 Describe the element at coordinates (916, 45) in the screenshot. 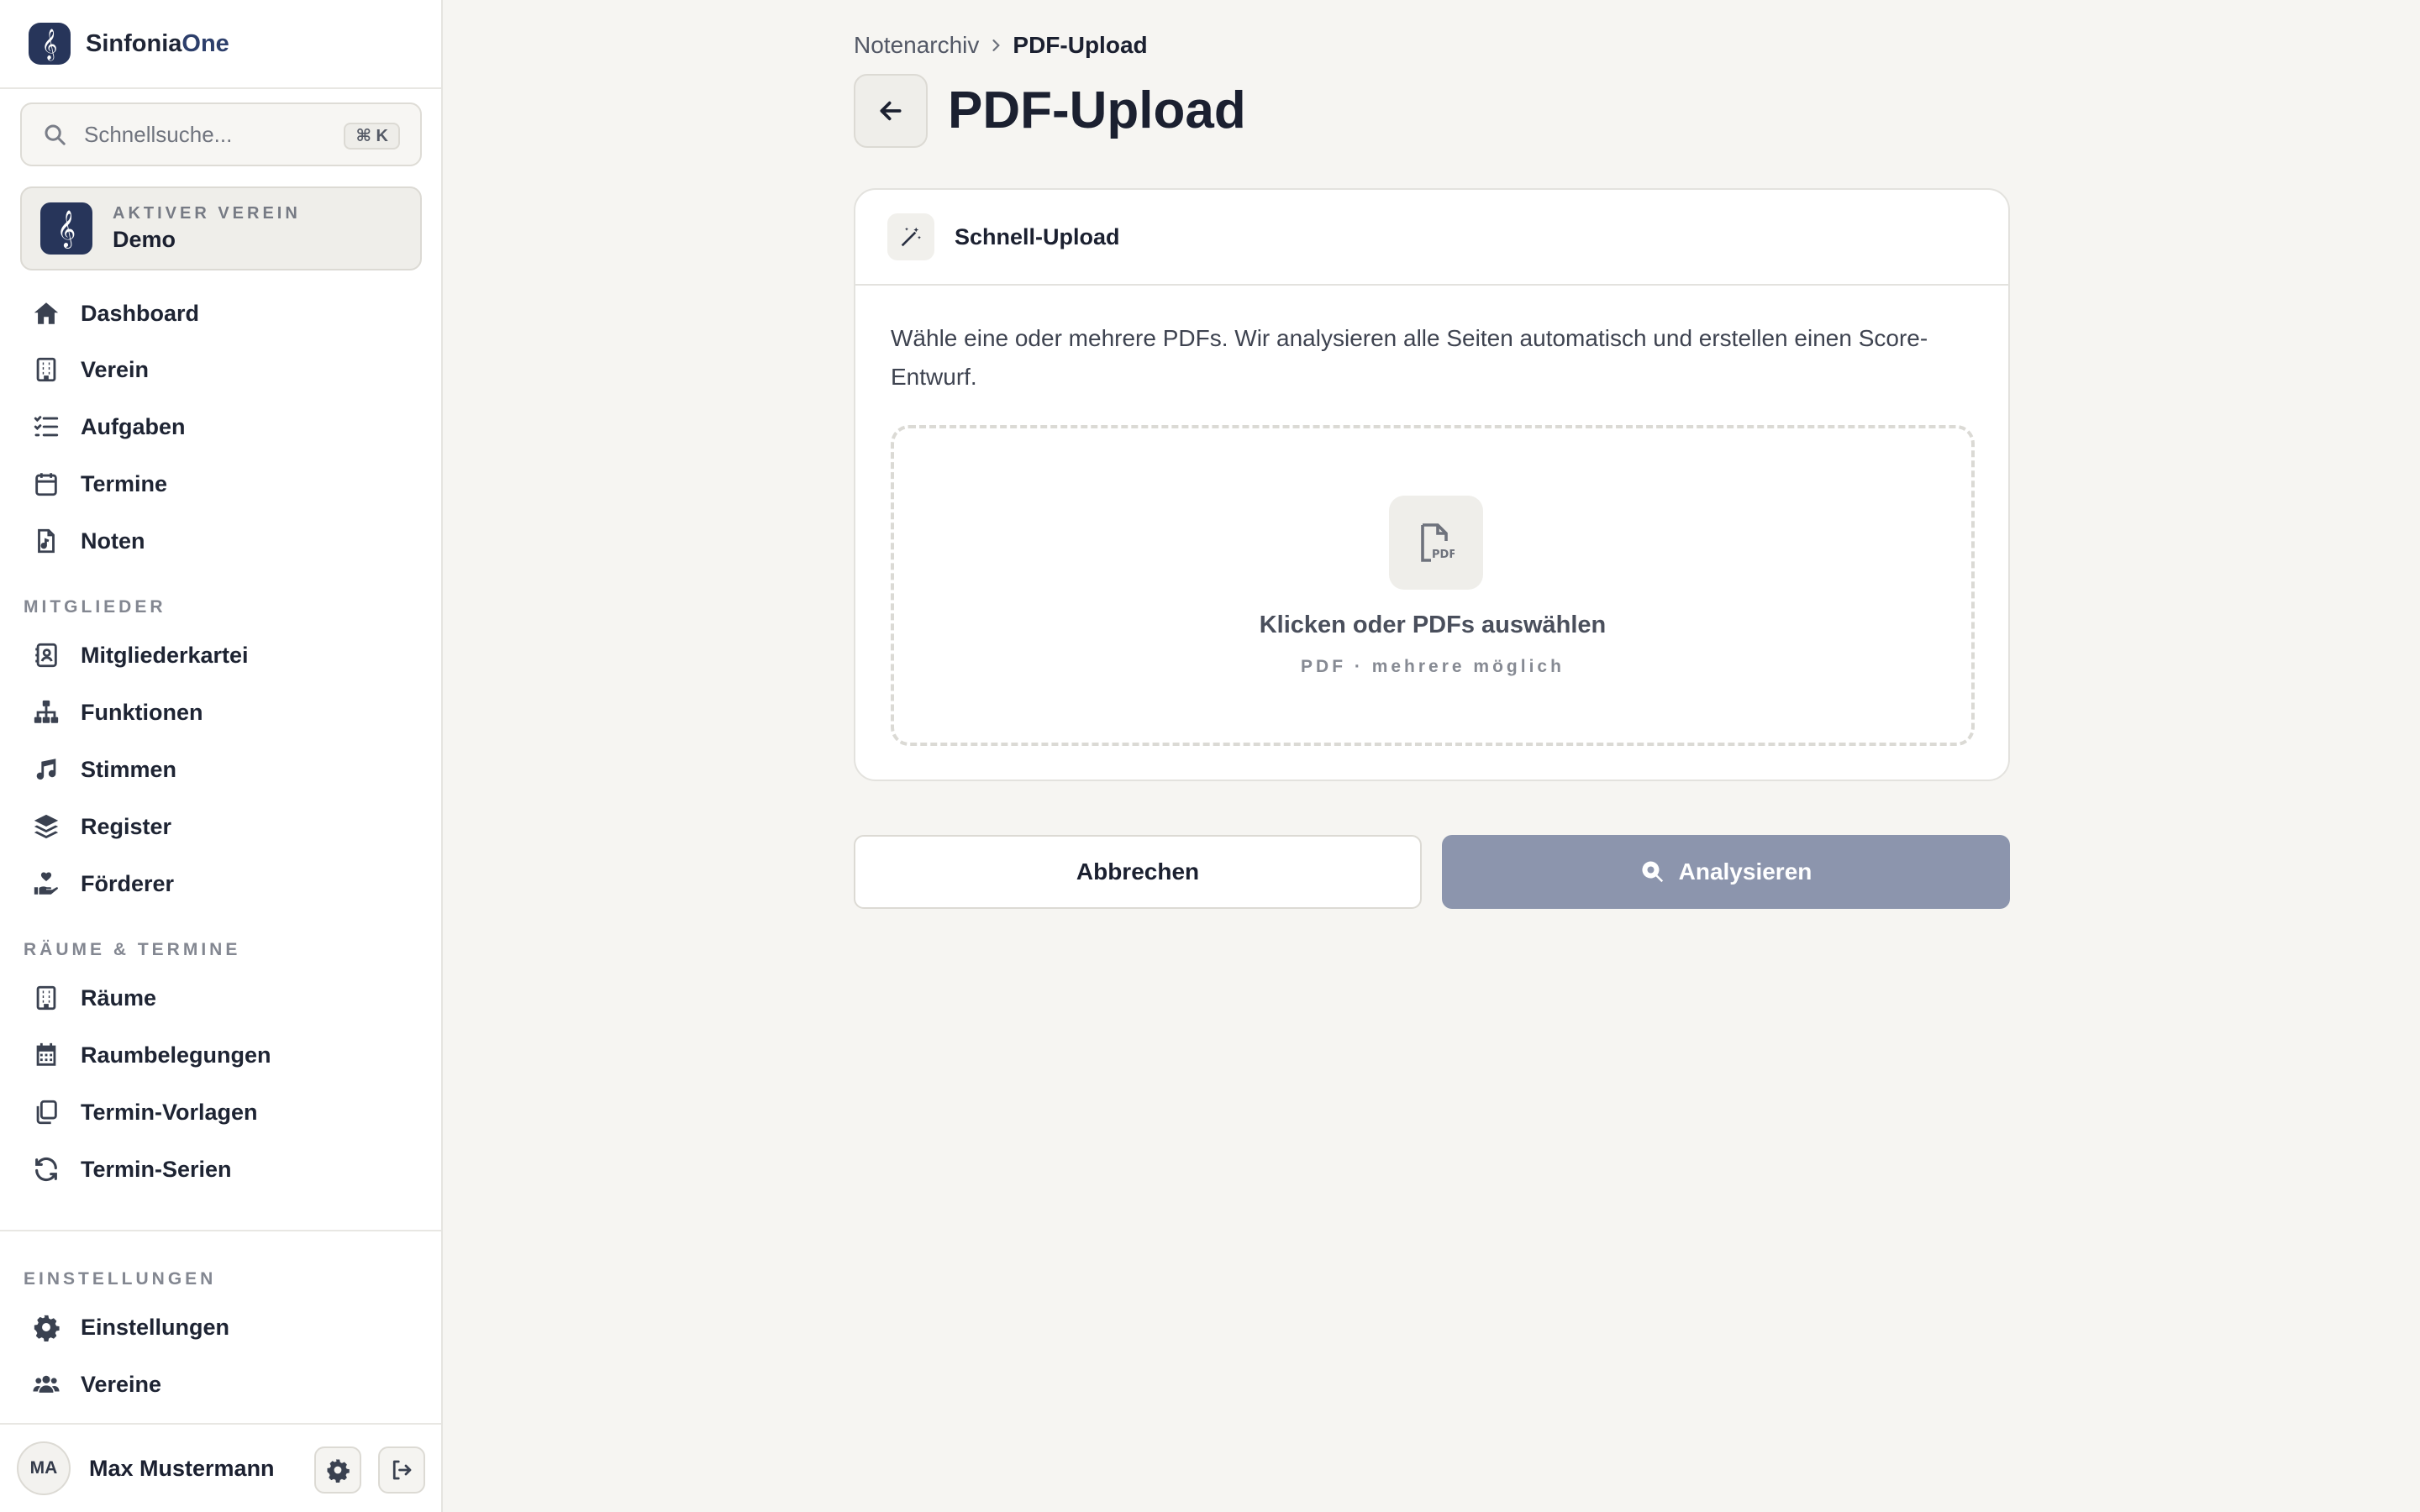

I see `breadcrumb-link-notenarchiv: Notenarchiv` at that location.